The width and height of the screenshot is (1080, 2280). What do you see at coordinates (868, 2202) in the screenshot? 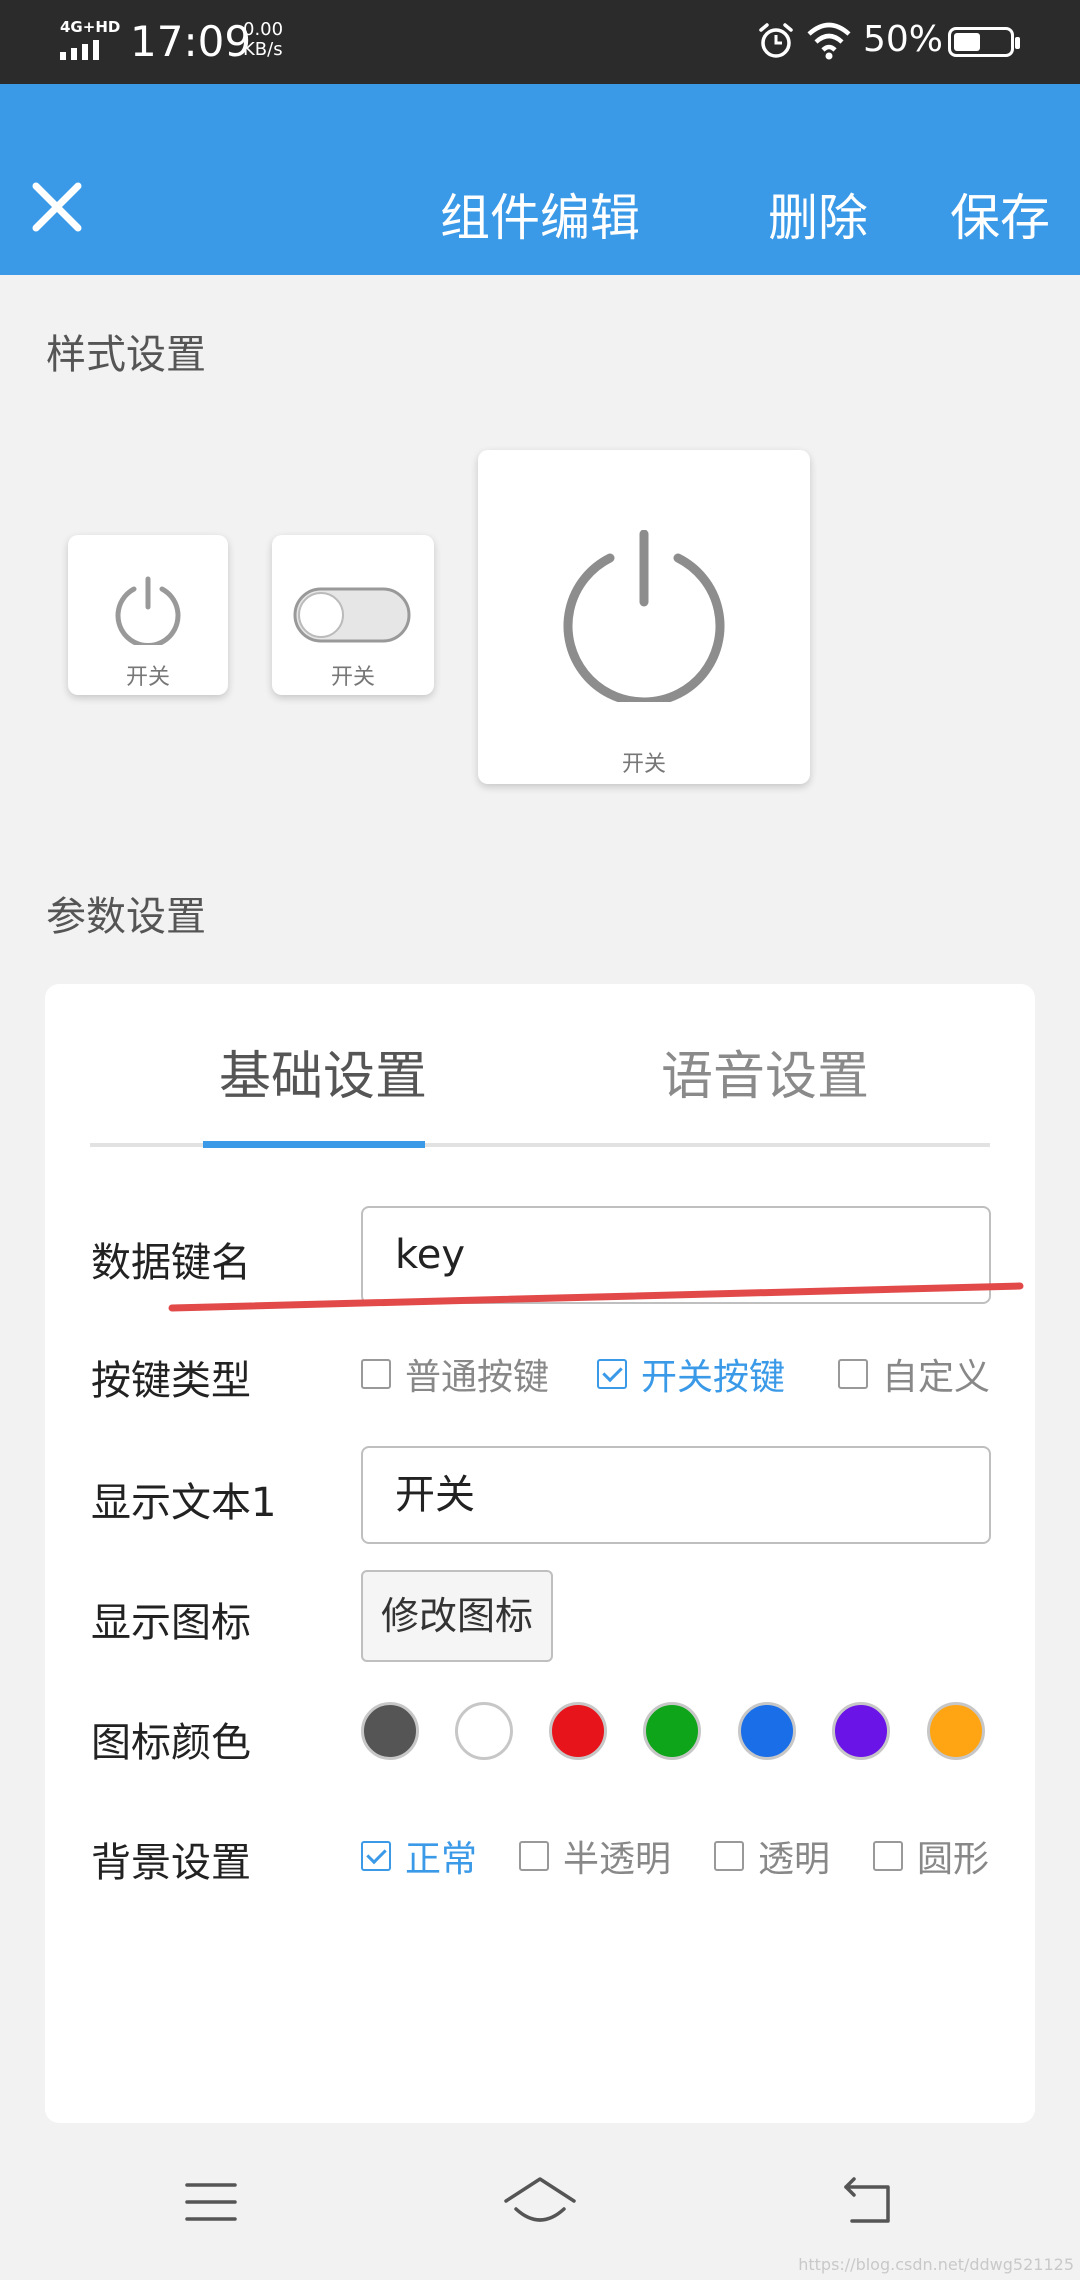
I see `back-icon` at bounding box center [868, 2202].